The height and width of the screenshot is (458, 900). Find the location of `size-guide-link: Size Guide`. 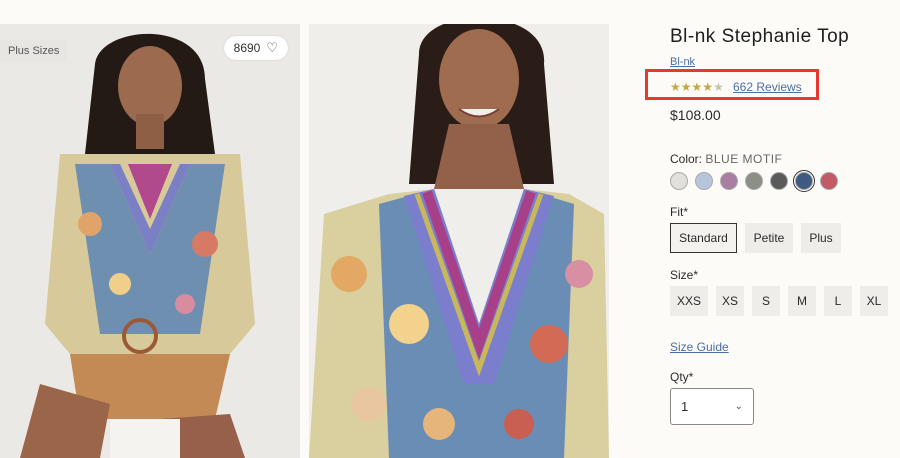

size-guide-link: Size Guide is located at coordinates (699, 347).